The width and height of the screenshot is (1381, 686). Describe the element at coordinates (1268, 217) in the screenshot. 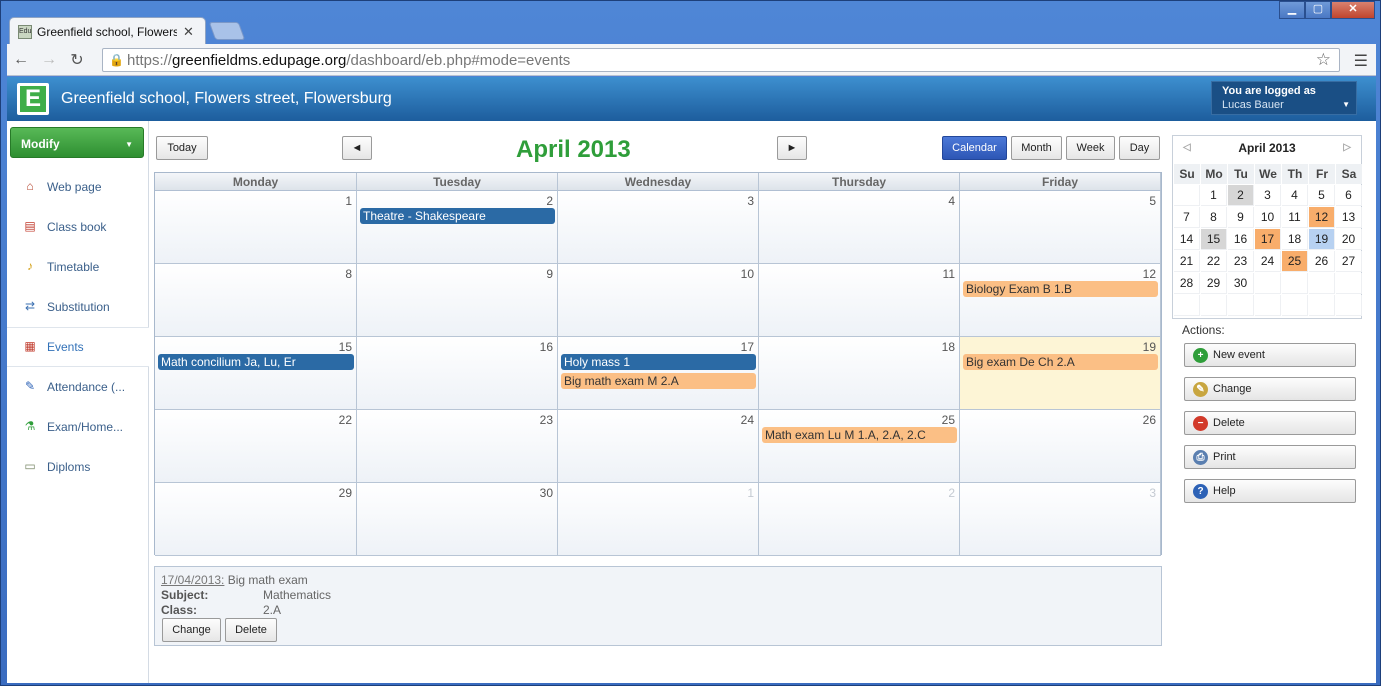

I see `mini-day: 10` at that location.